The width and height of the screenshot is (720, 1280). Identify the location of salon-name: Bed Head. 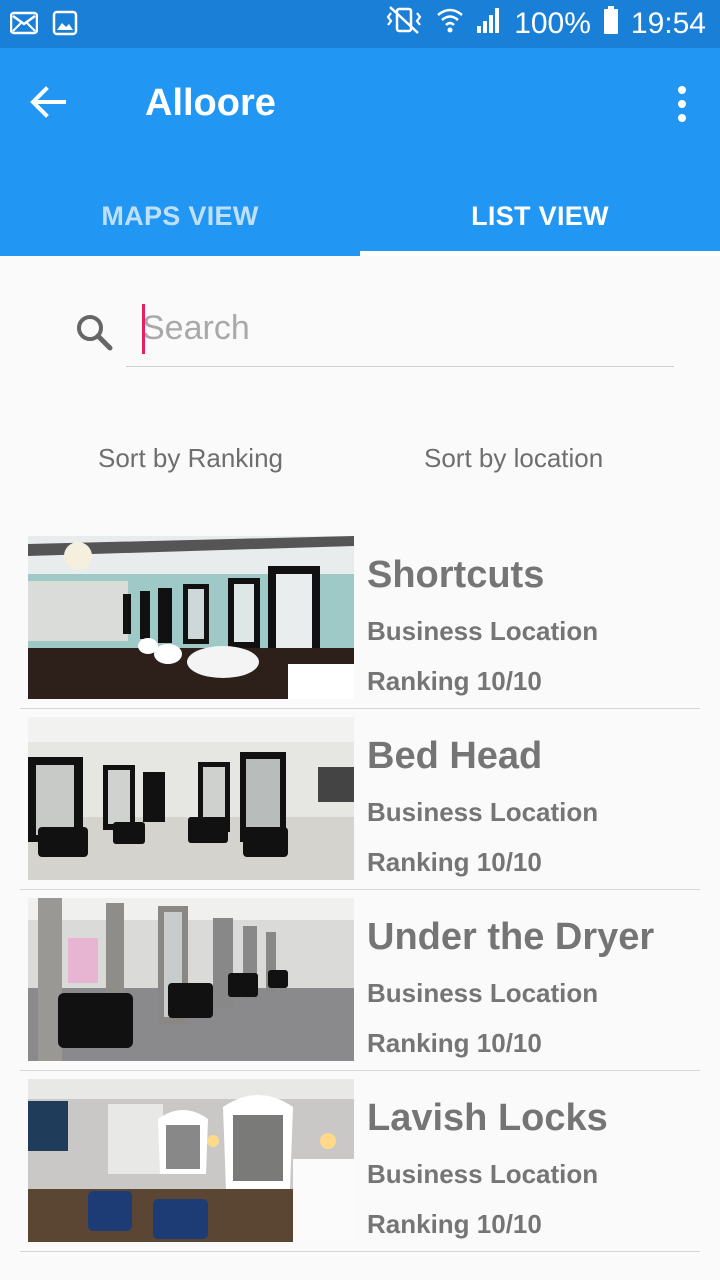
(455, 756).